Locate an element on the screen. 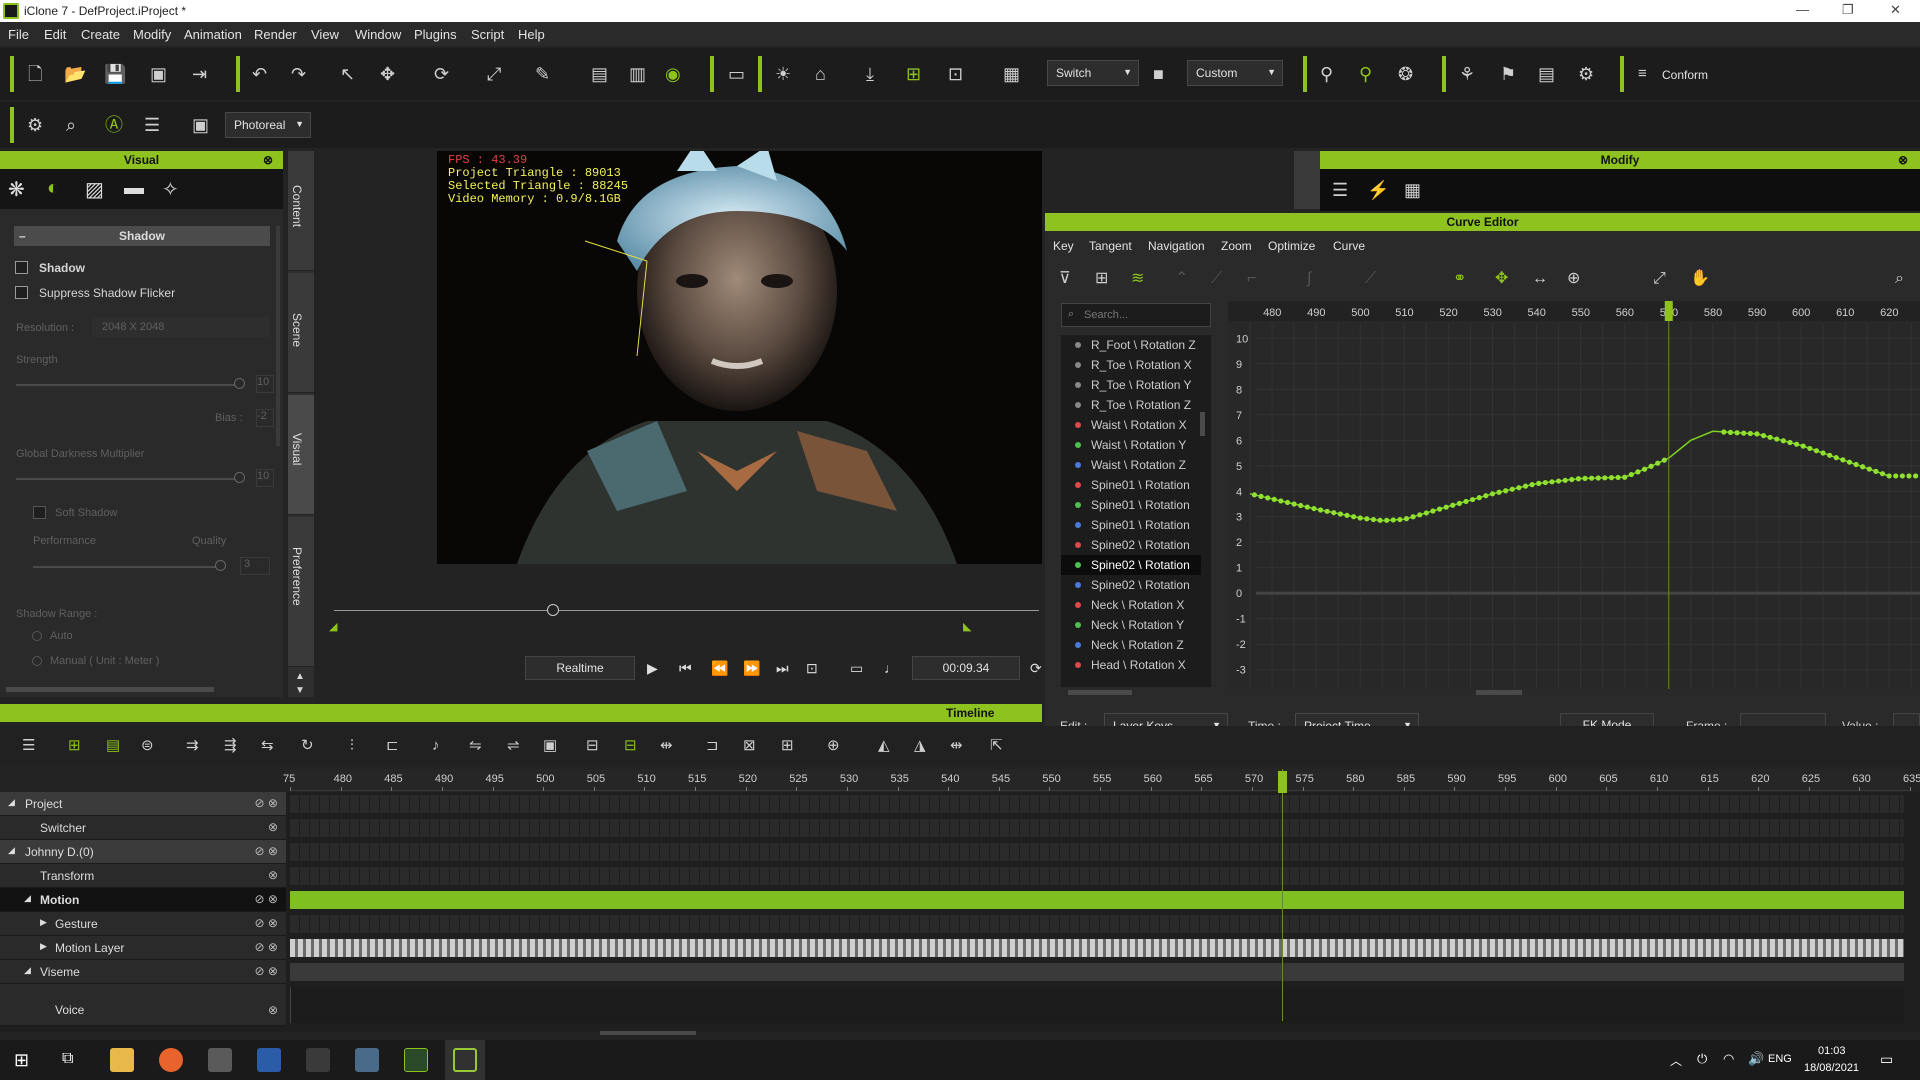 The height and width of the screenshot is (1080, 1920). track-header: Transform ⊗ is located at coordinates (143, 876).